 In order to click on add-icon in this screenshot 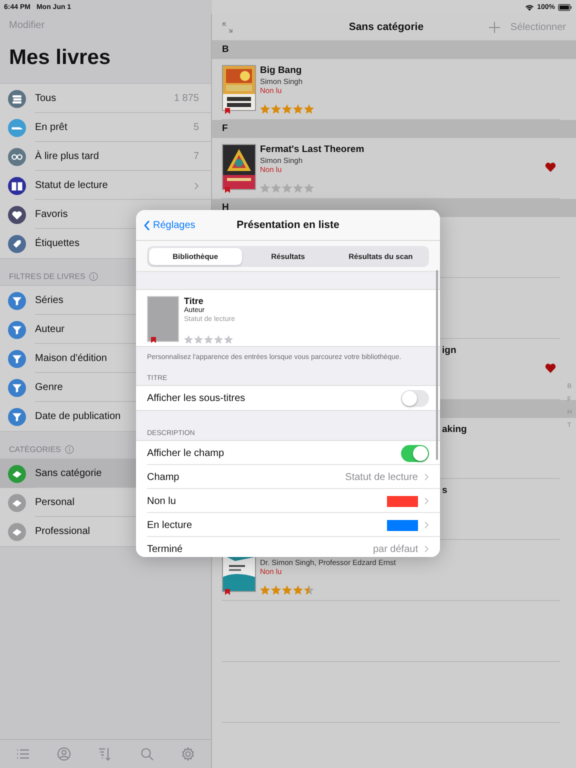, I will do `click(494, 27)`.